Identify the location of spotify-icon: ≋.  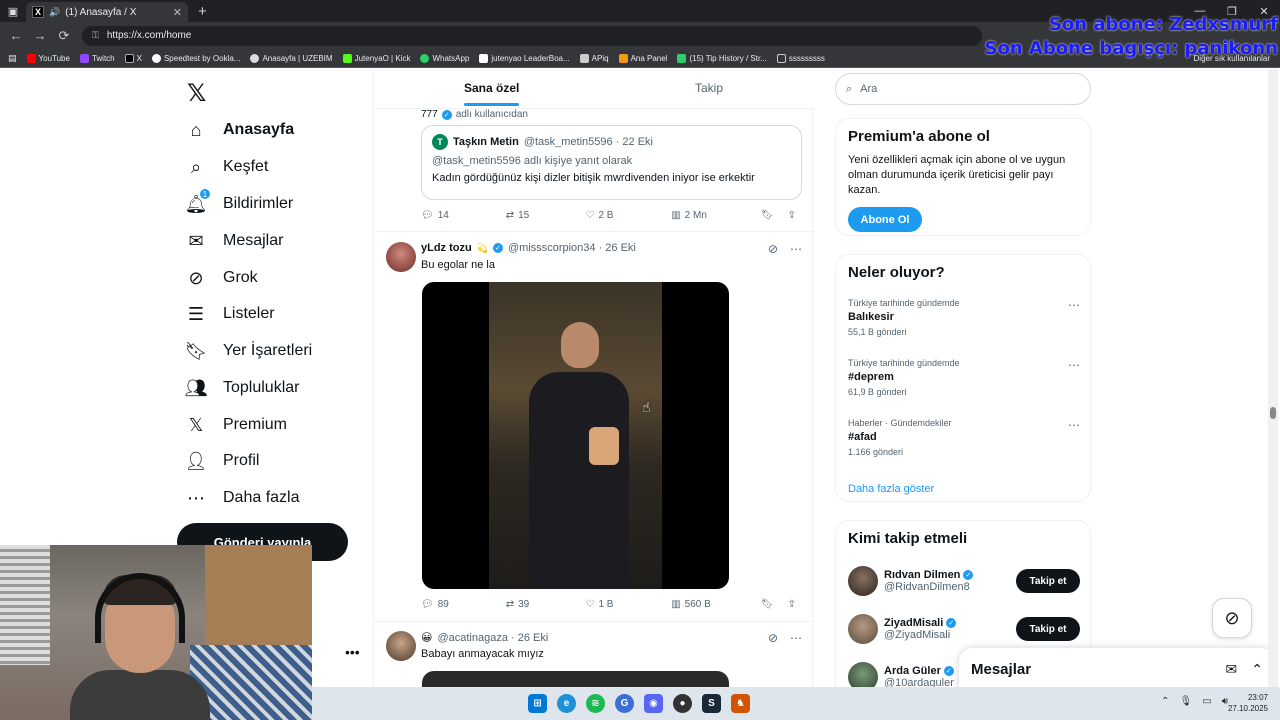
(595, 703).